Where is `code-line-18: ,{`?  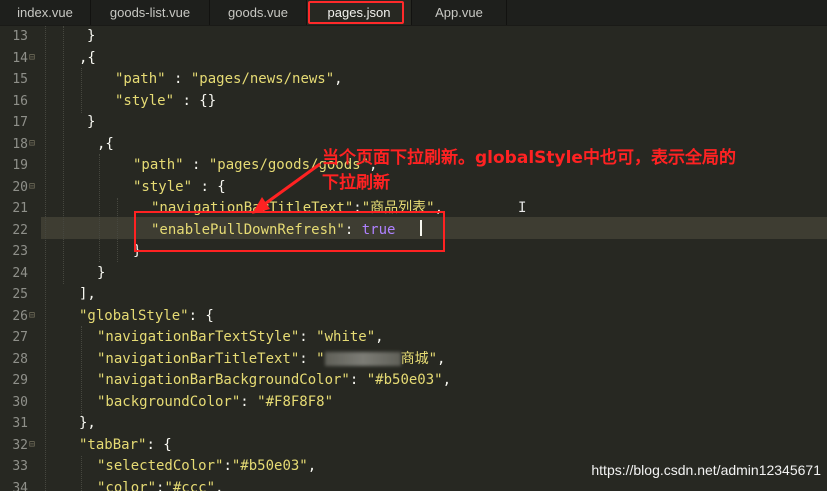 code-line-18: ,{ is located at coordinates (105, 143).